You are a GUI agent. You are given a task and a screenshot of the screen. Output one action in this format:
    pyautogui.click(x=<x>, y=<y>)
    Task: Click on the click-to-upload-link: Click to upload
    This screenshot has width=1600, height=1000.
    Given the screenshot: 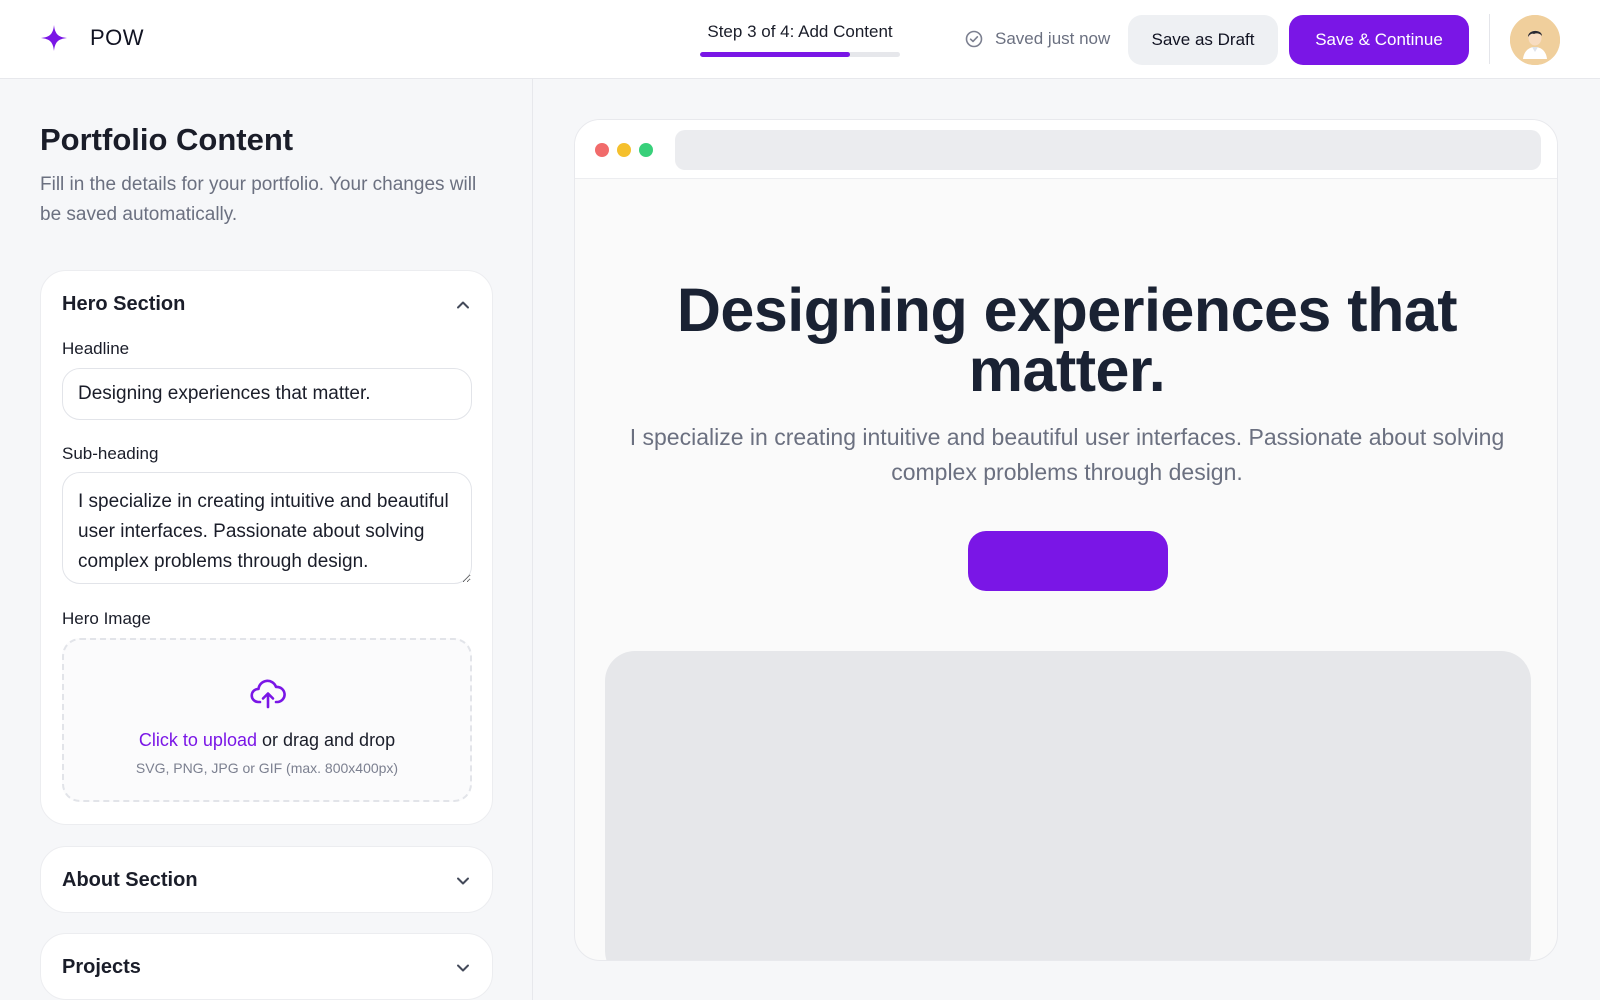 What is the action you would take?
    pyautogui.click(x=198, y=740)
    